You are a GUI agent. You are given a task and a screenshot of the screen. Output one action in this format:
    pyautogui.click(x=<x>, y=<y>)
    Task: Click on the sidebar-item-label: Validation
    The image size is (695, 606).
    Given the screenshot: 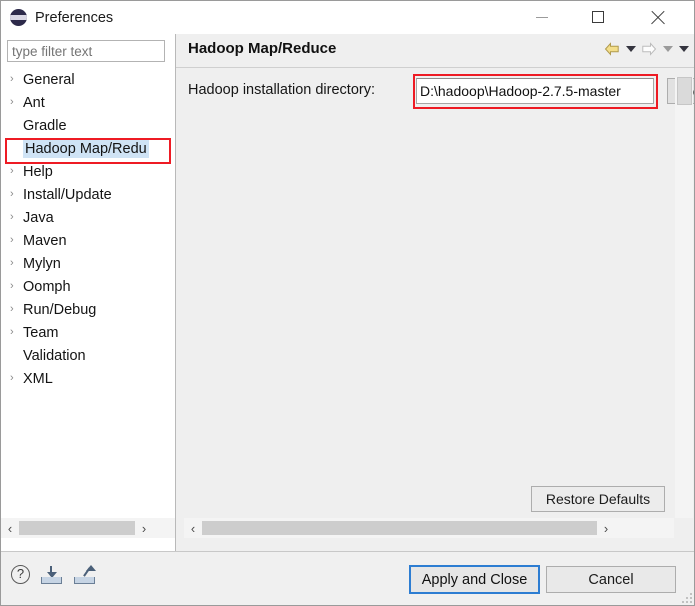 What is the action you would take?
    pyautogui.click(x=54, y=355)
    